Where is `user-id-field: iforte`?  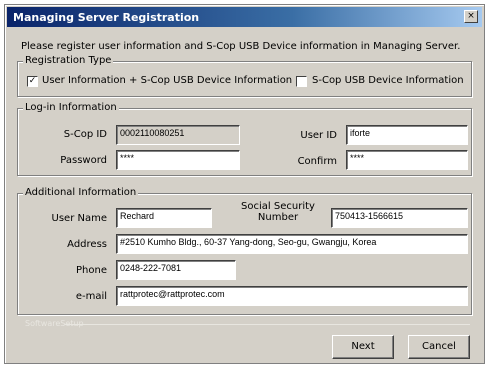
user-id-field: iforte is located at coordinates (407, 135).